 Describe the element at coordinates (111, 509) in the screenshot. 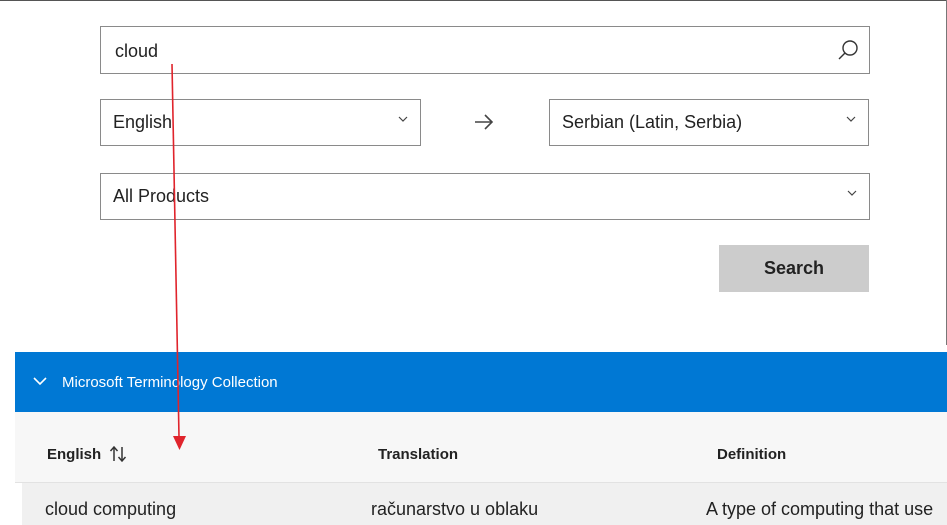

I see `cell-english: cloud computing` at that location.